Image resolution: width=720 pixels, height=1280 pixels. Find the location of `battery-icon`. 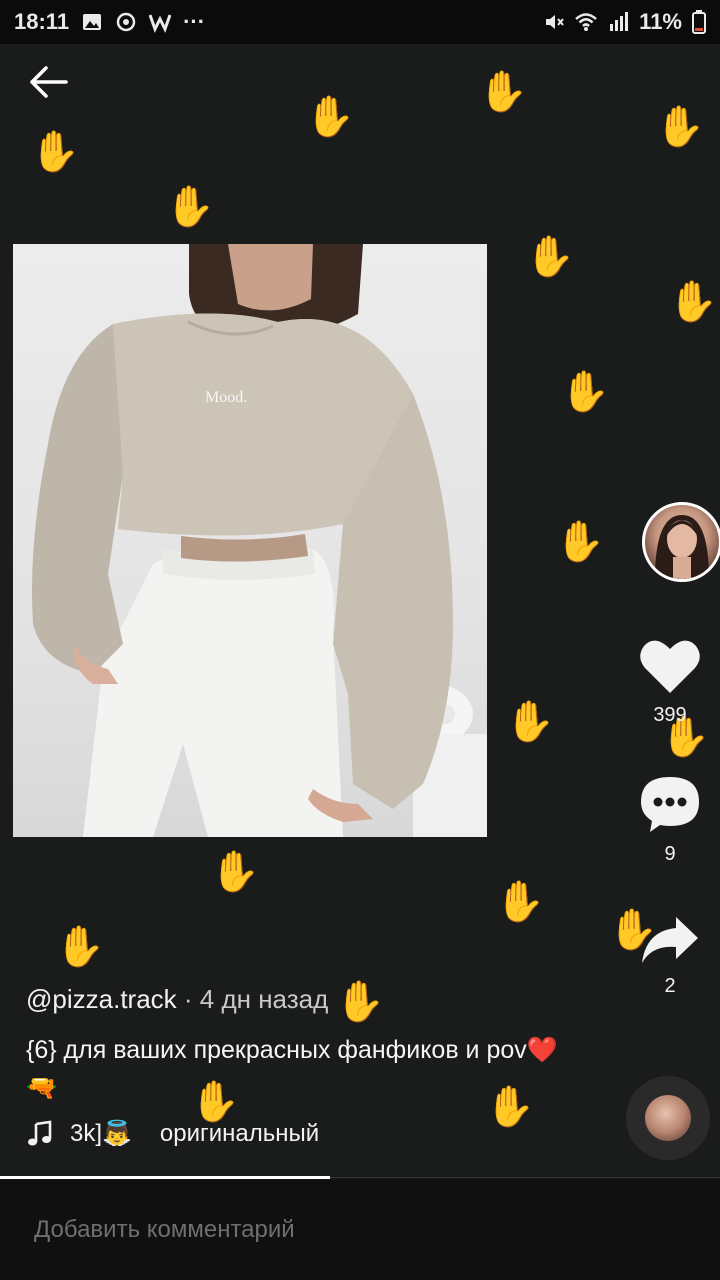

battery-icon is located at coordinates (699, 22).